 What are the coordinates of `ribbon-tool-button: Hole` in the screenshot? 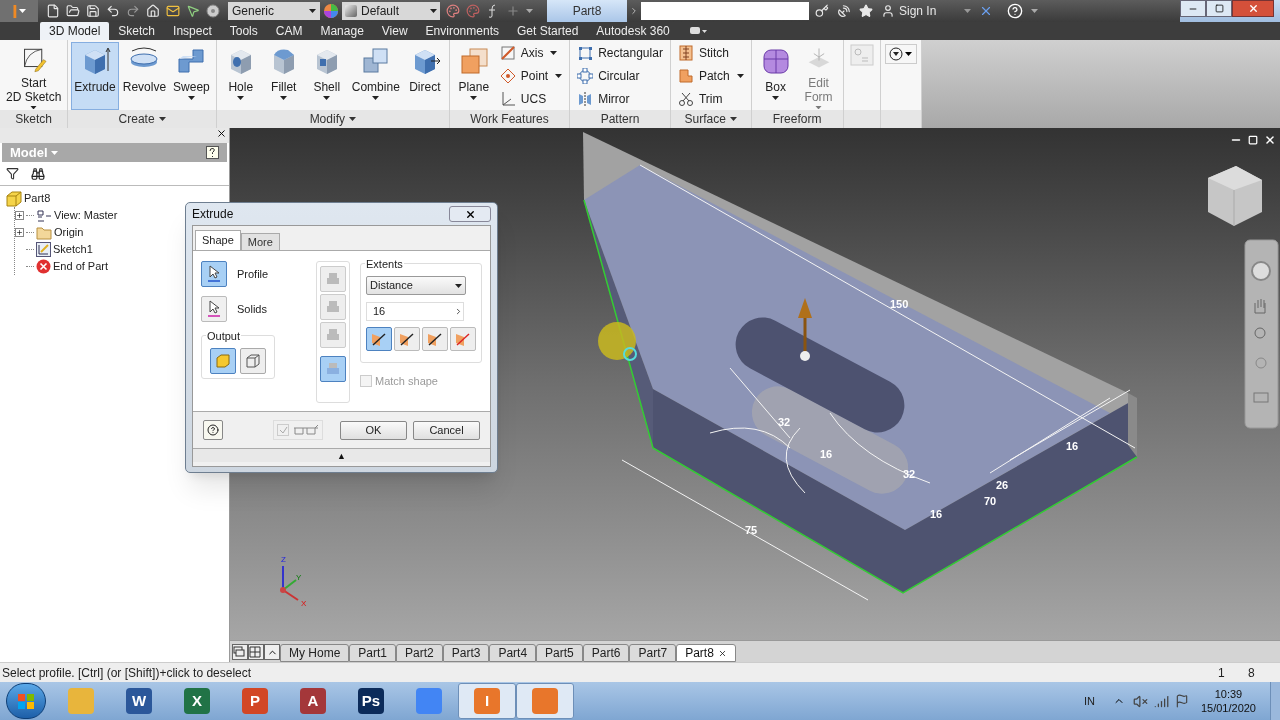 It's located at (240, 76).